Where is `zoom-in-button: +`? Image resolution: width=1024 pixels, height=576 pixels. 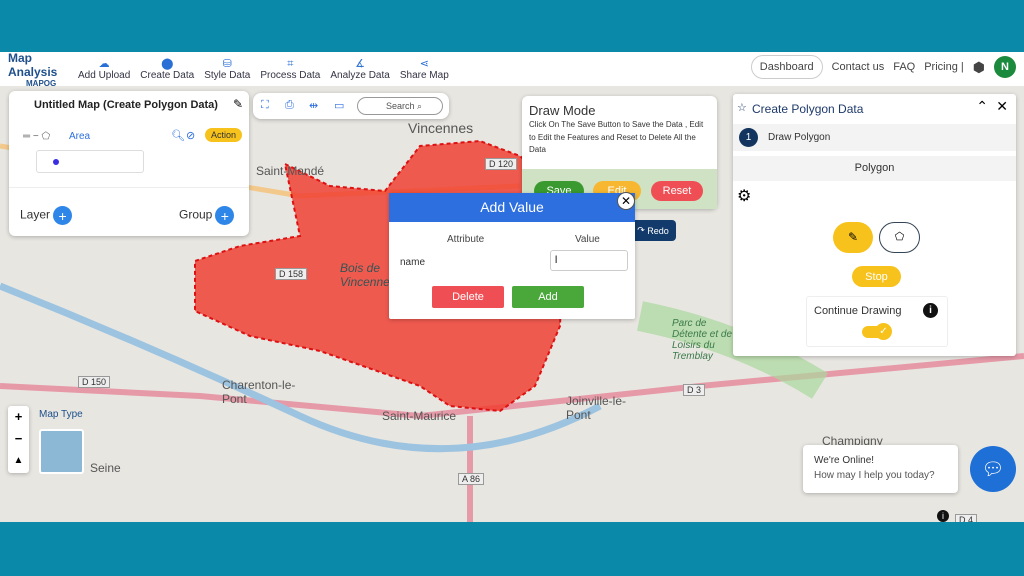
zoom-in-button: + is located at coordinates (18, 417).